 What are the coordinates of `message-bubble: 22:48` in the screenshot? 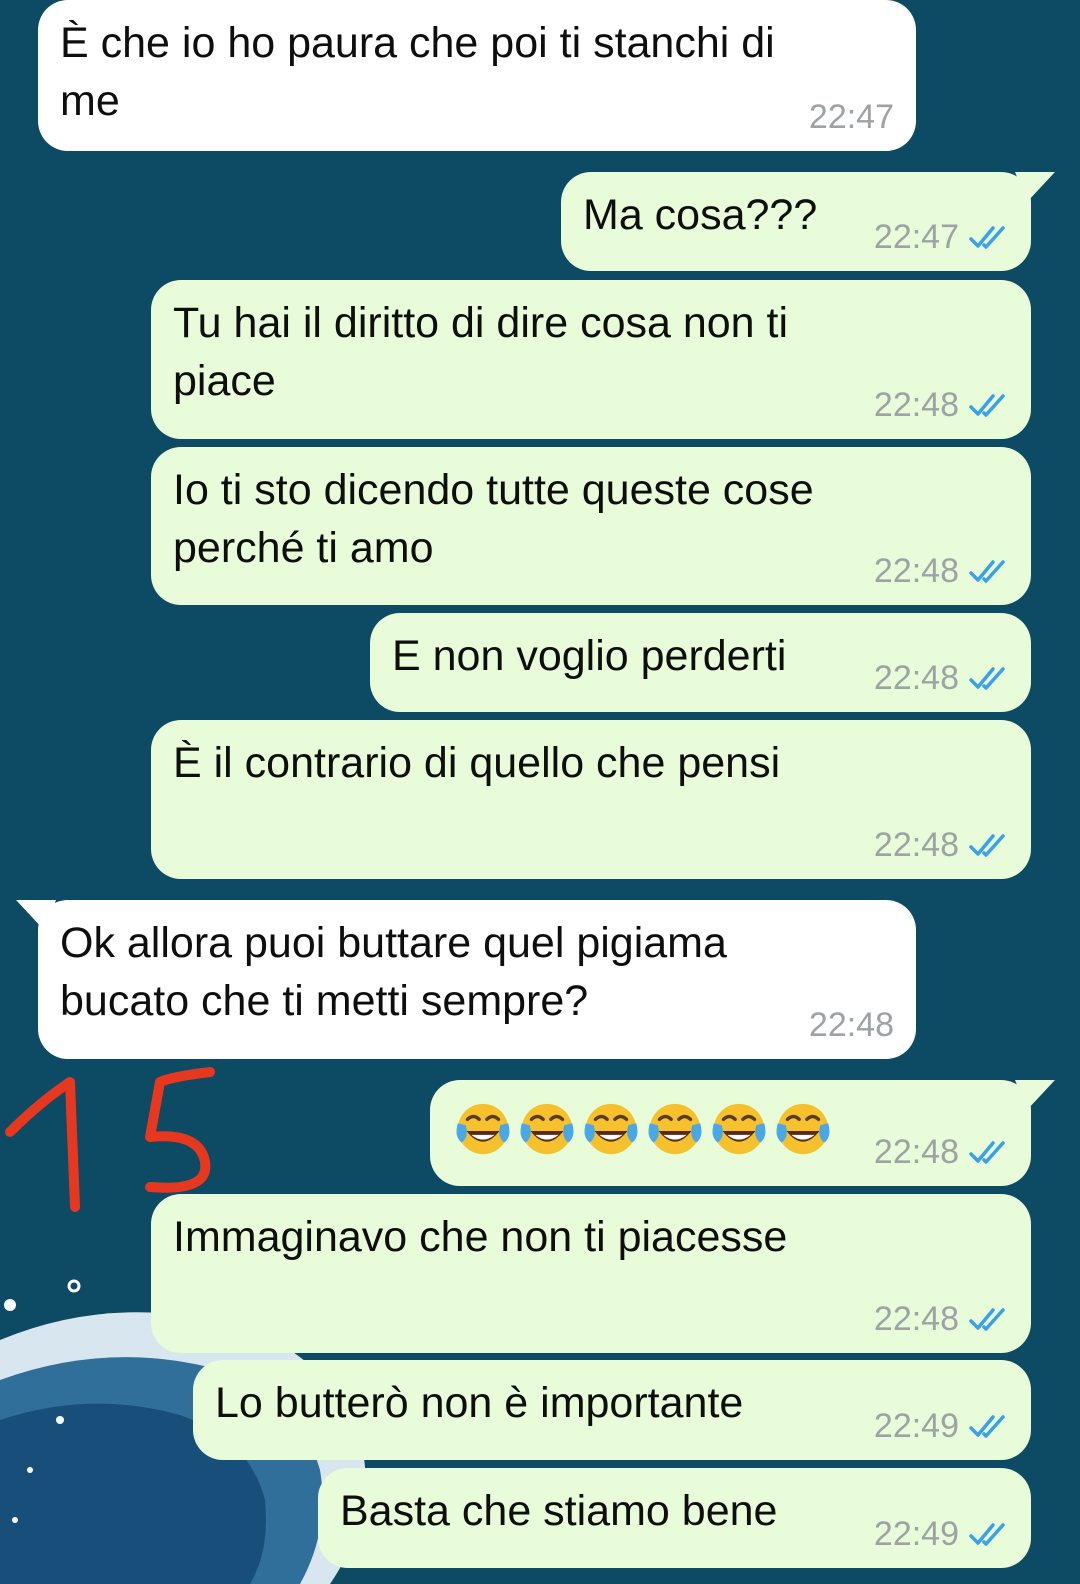 It's located at (742, 1133).